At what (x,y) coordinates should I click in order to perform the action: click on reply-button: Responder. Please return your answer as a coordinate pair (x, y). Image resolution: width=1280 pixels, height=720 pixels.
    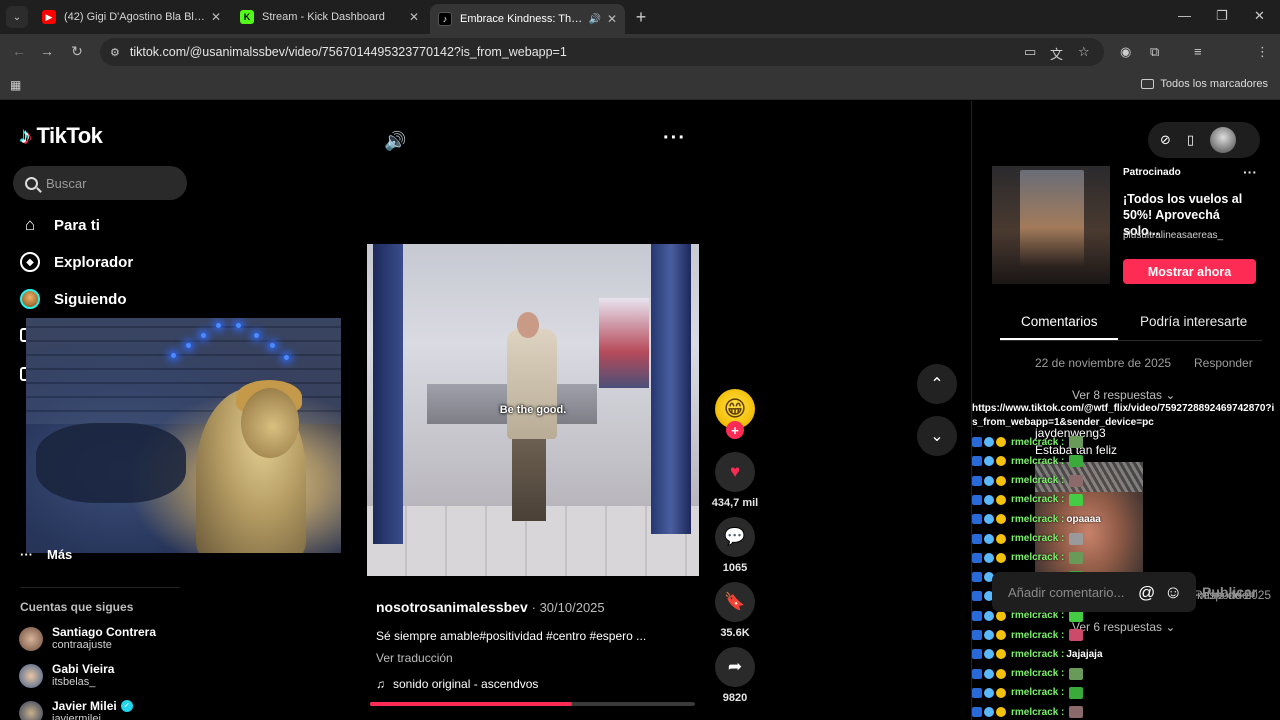
    Looking at the image, I should click on (1223, 363).